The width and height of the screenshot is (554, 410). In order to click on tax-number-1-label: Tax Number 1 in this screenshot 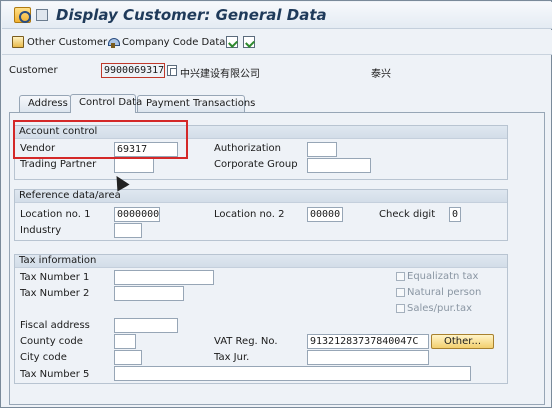, I will do `click(55, 277)`.